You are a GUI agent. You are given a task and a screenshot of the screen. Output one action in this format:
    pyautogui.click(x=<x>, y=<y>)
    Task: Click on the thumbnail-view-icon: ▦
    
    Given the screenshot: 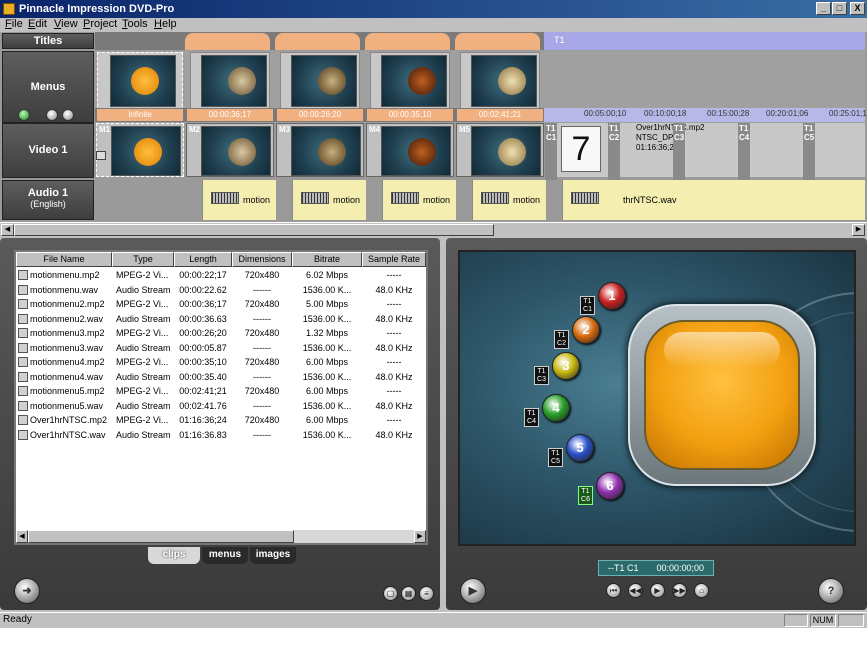 What is the action you would take?
    pyautogui.click(x=408, y=593)
    